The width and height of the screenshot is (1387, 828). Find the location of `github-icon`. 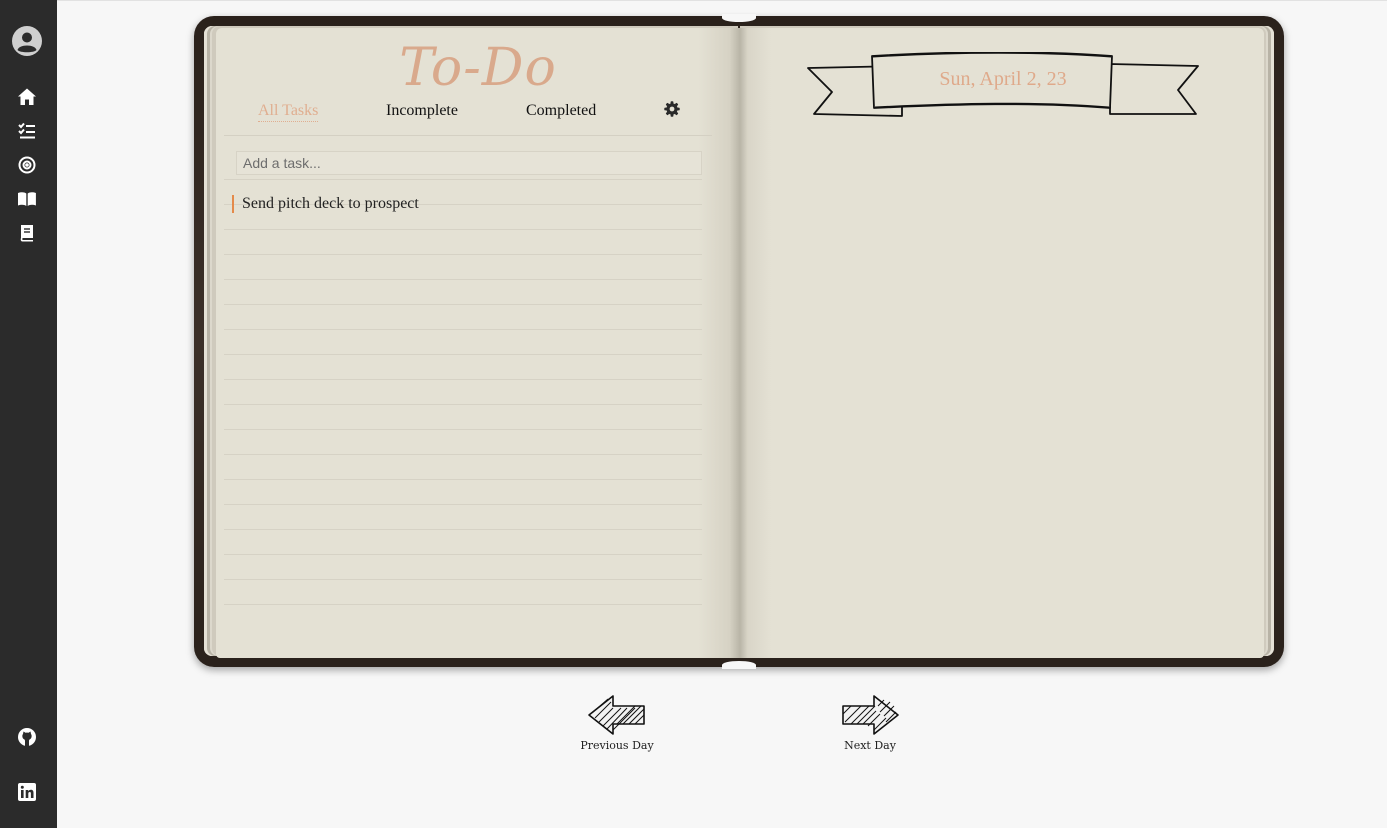

github-icon is located at coordinates (27, 737).